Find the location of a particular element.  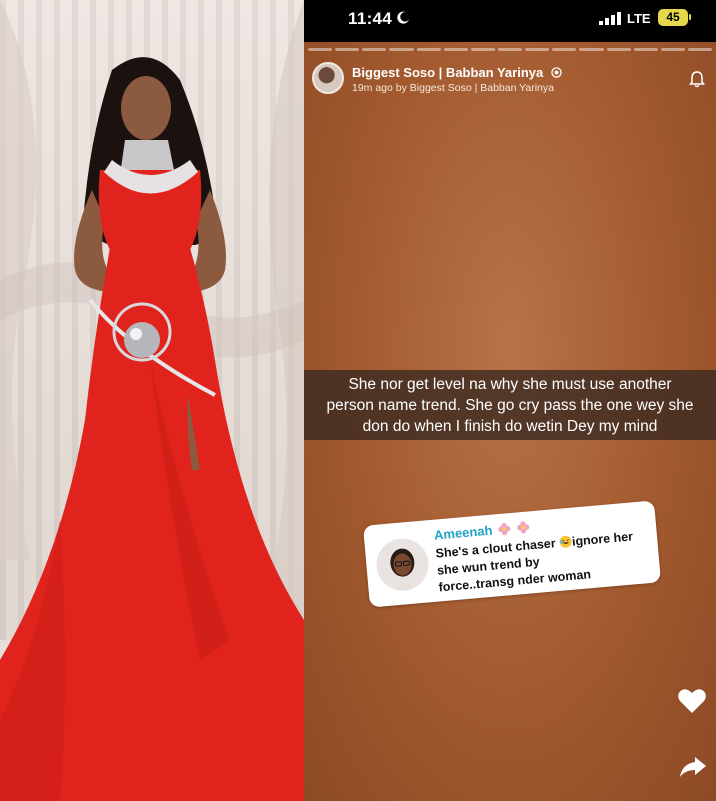

heart-icon is located at coordinates (692, 701).